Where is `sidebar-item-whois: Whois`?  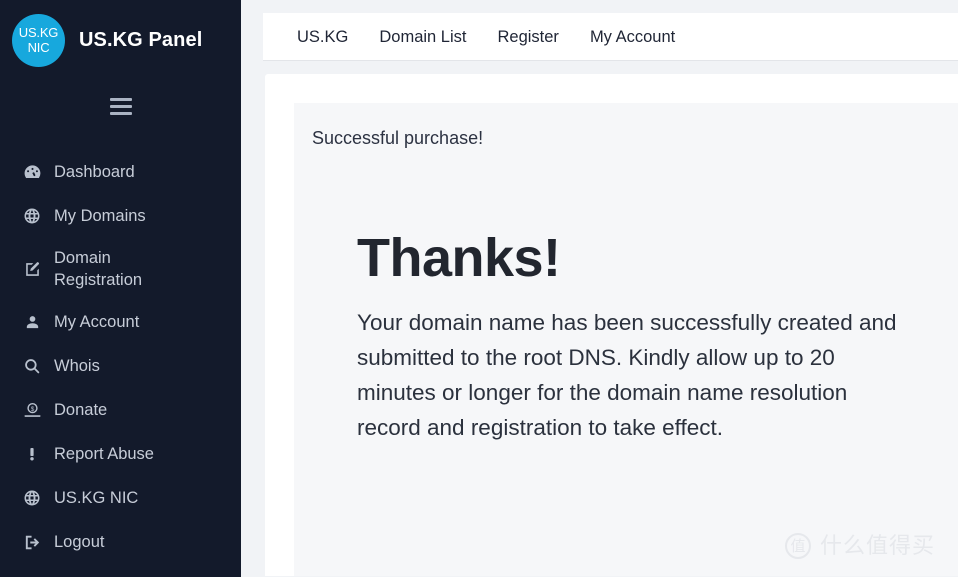
sidebar-item-whois: Whois is located at coordinates (120, 366).